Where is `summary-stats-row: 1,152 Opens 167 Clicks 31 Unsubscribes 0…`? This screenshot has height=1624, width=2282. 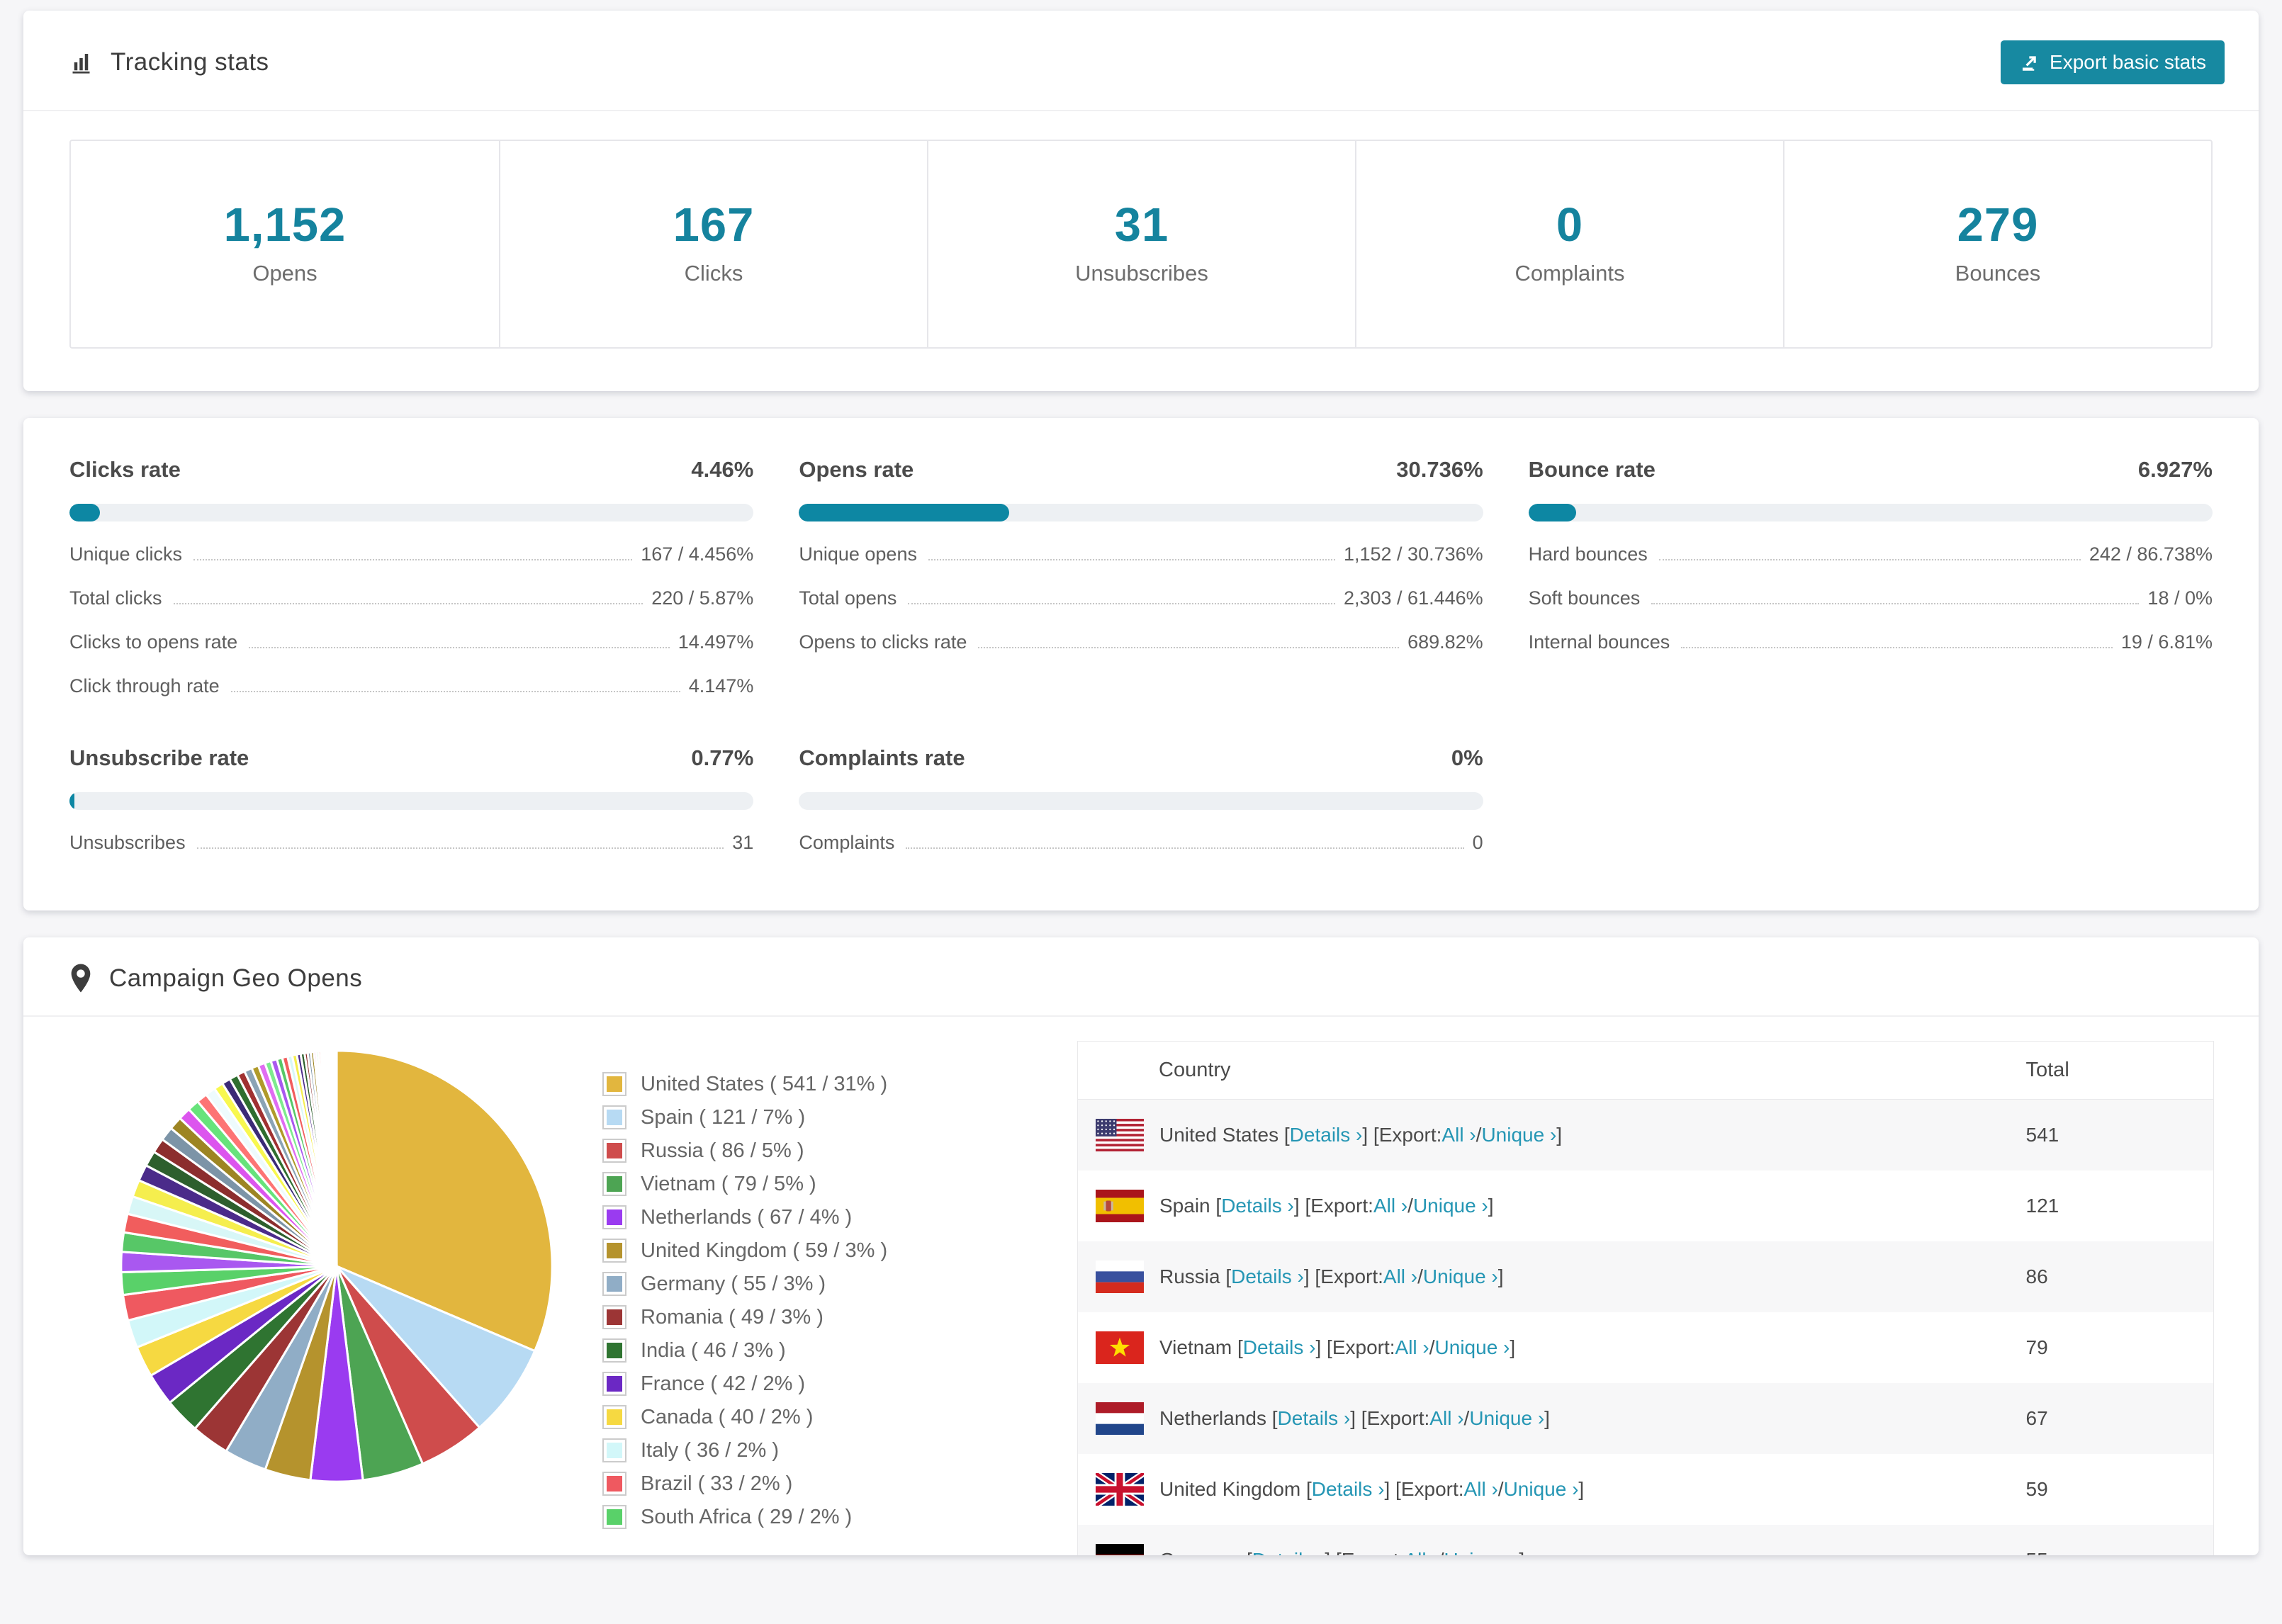
summary-stats-row: 1,152 Opens 167 Clicks 31 Unsubscribes 0… is located at coordinates (1141, 244).